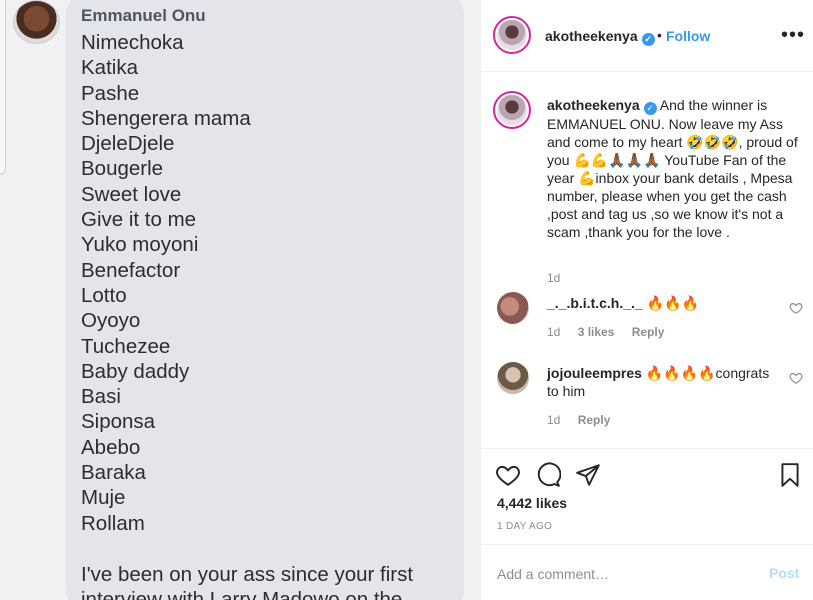  I want to click on add-comment-bar: Post, so click(647, 572).